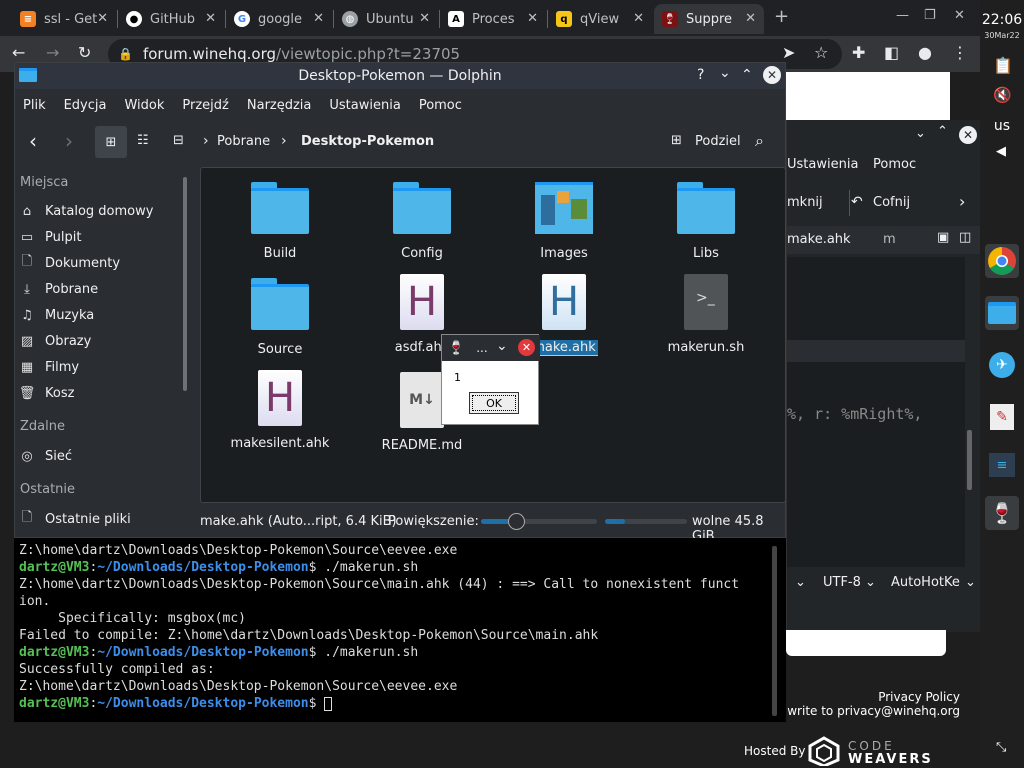 The height and width of the screenshot is (768, 1024). I want to click on clipboard-icon: 📋, so click(1003, 65).